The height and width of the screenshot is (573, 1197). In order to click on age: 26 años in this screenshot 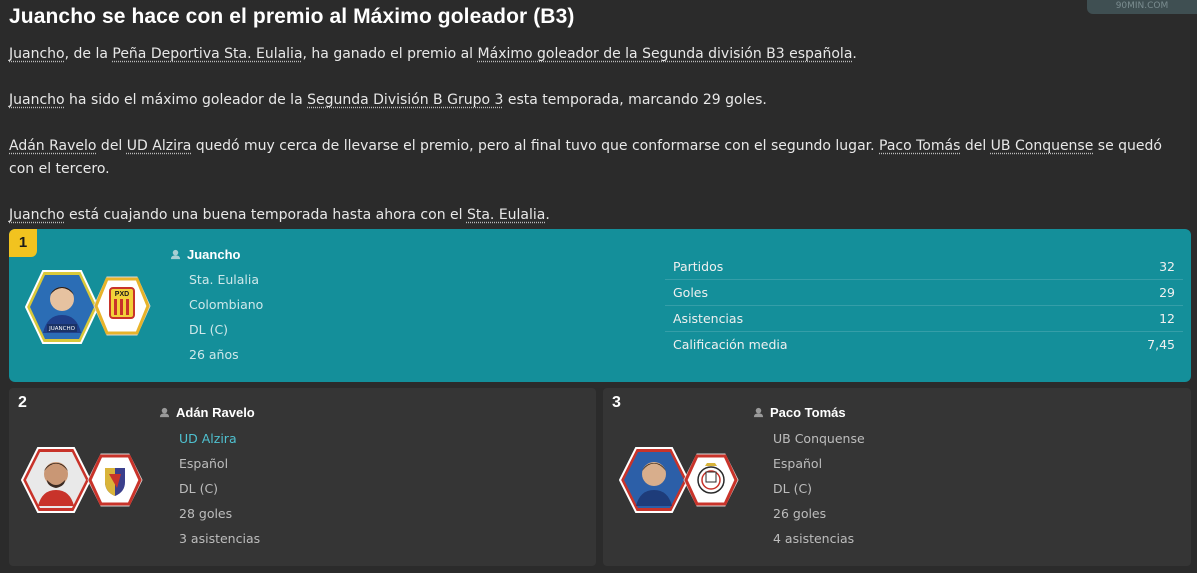, I will do `click(214, 354)`.